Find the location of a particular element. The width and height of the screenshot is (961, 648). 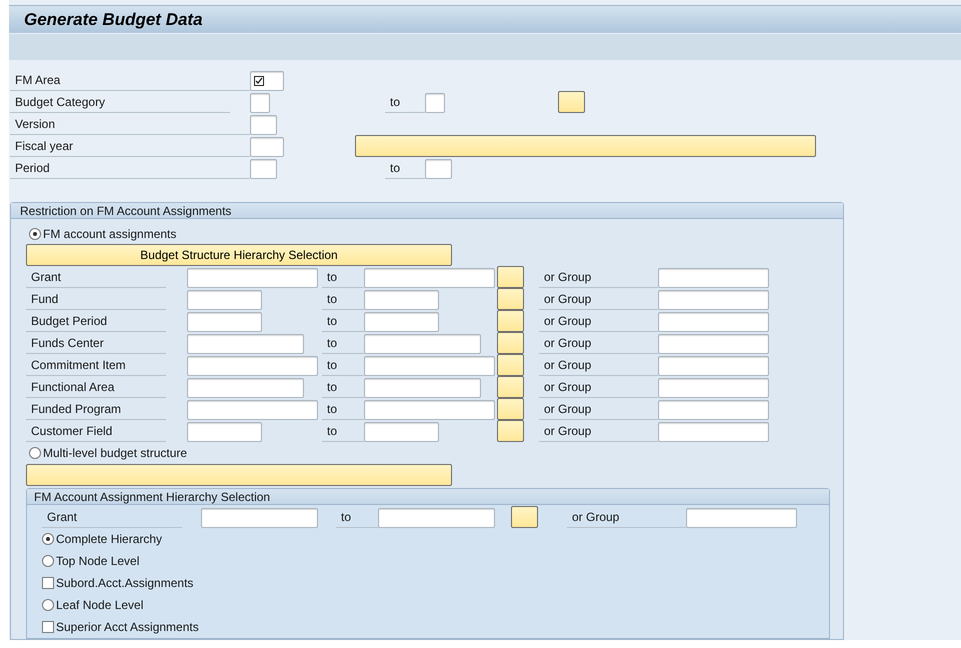

multi-level-selection-bar is located at coordinates (239, 475).